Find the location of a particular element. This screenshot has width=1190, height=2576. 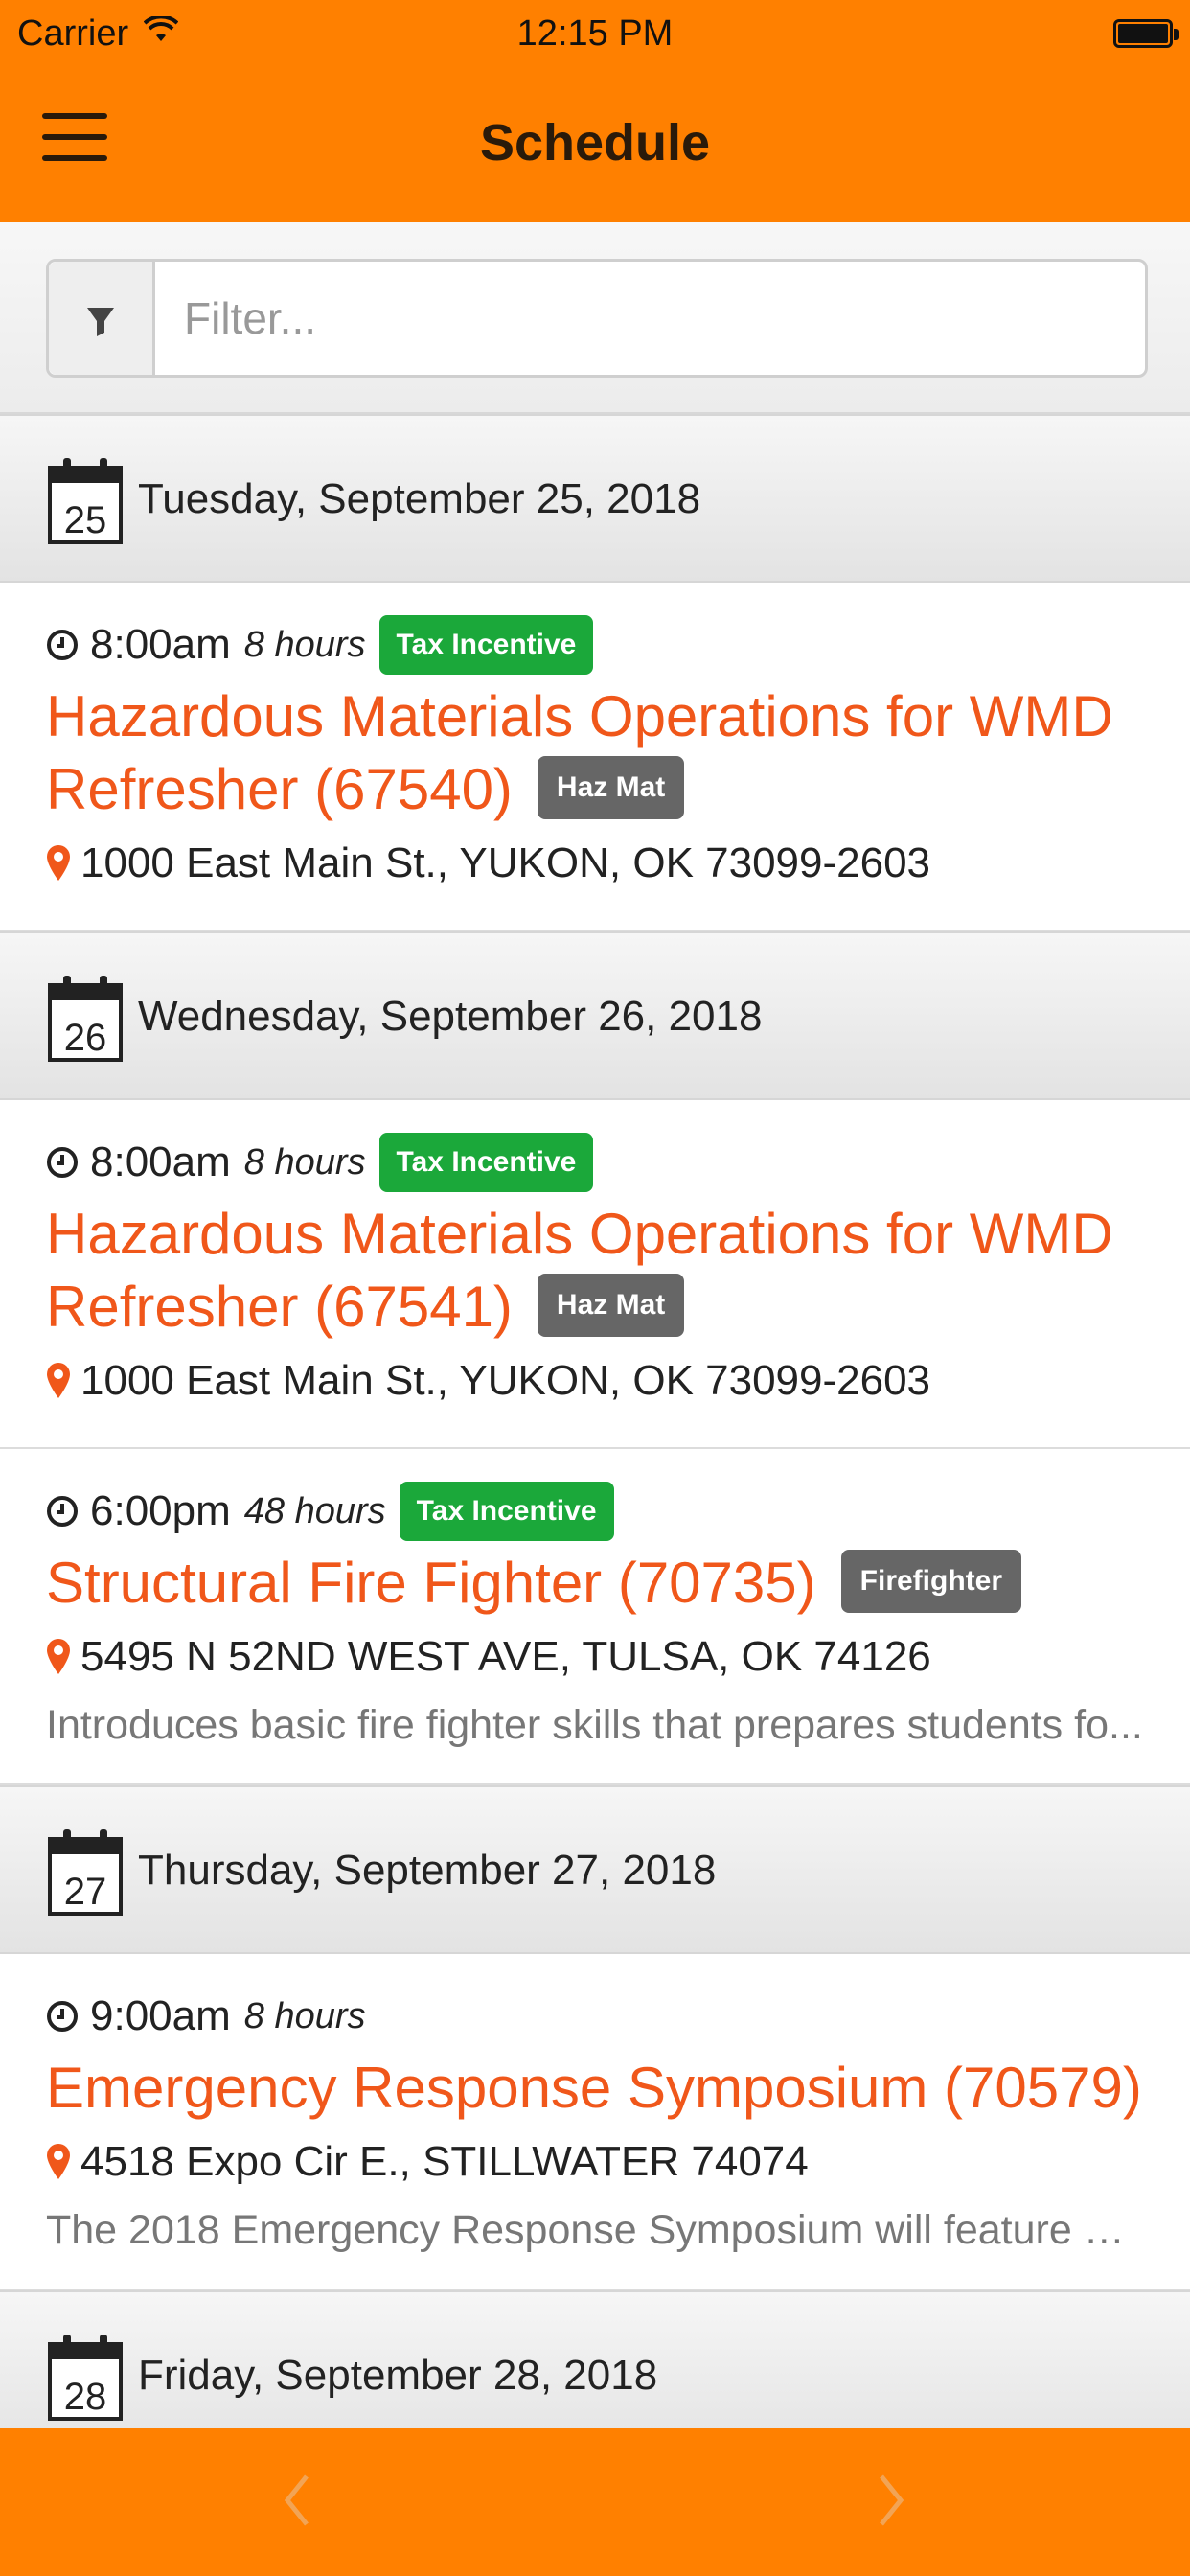

filter-bar is located at coordinates (595, 318).